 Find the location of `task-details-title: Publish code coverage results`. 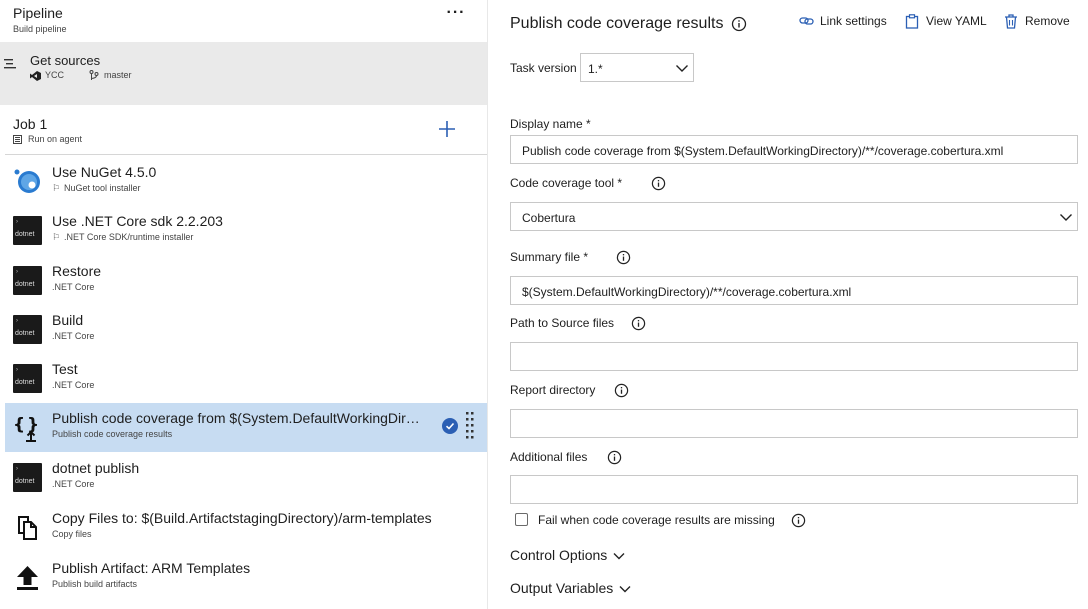

task-details-title: Publish code coverage results is located at coordinates (617, 23).